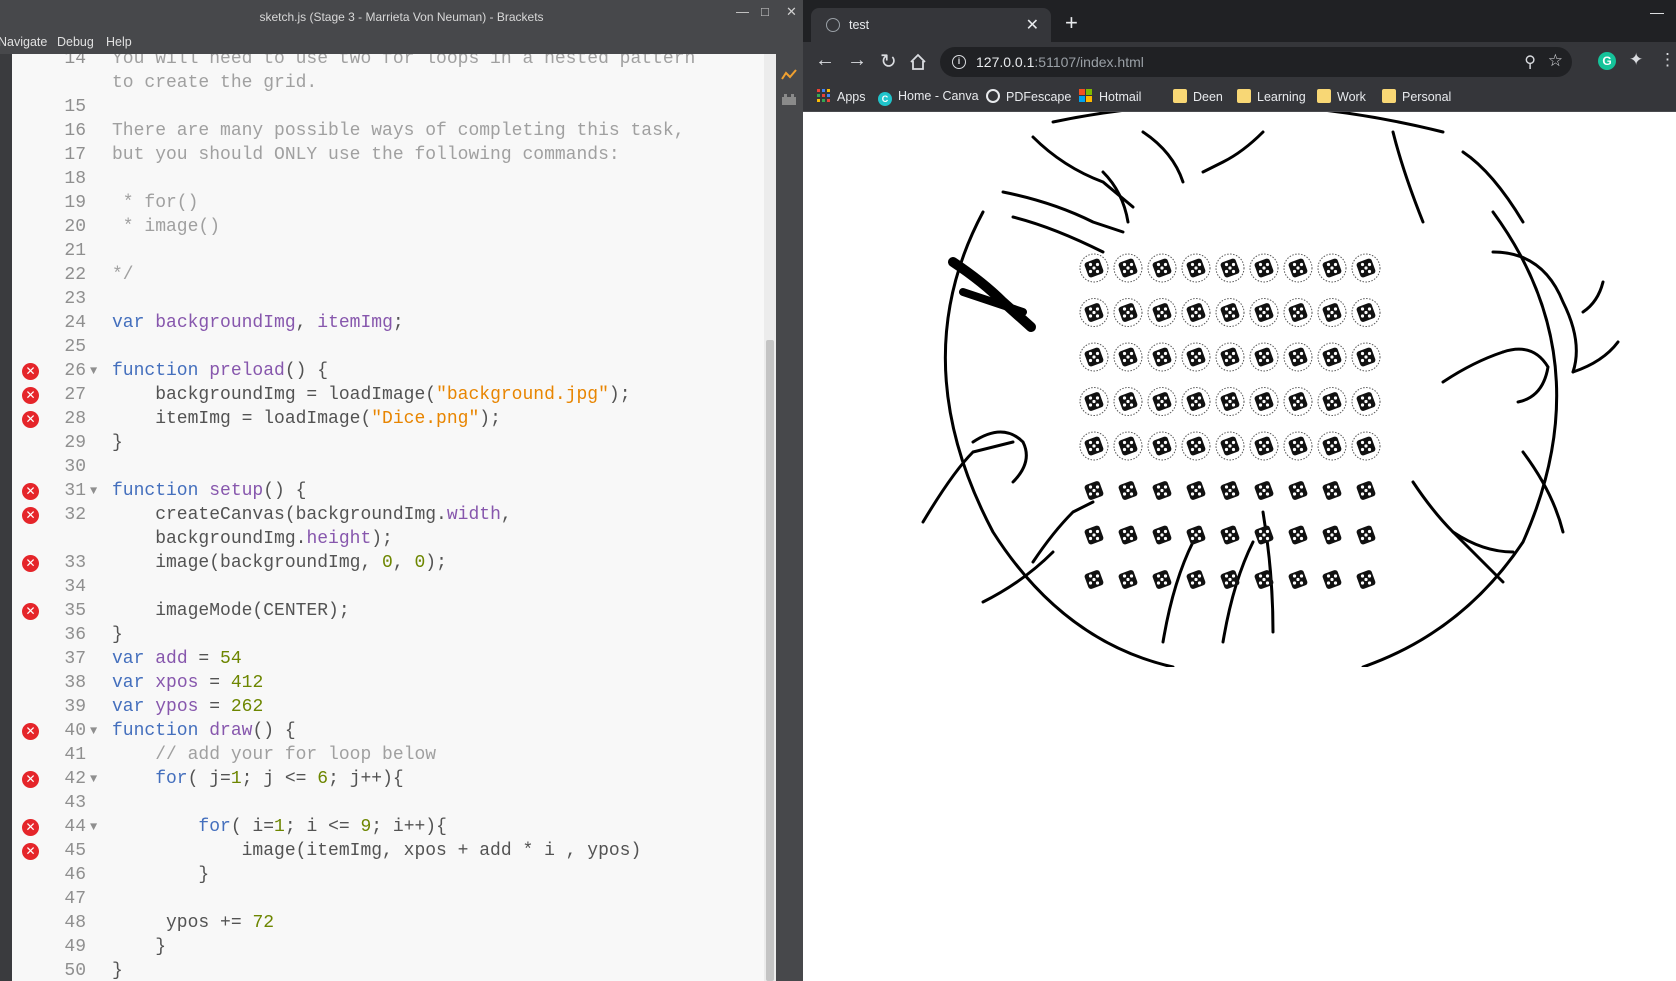 Image resolution: width=1676 pixels, height=981 pixels. I want to click on code-line: ✕ 42 ▼ for( j=1; j <= 6; j++){, so click(388, 779).